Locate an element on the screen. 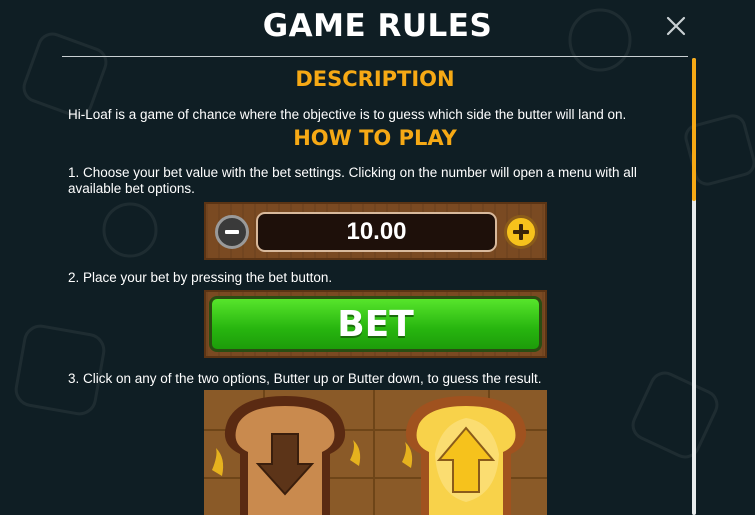 The height and width of the screenshot is (515, 755). bet-button: BET is located at coordinates (375, 324).